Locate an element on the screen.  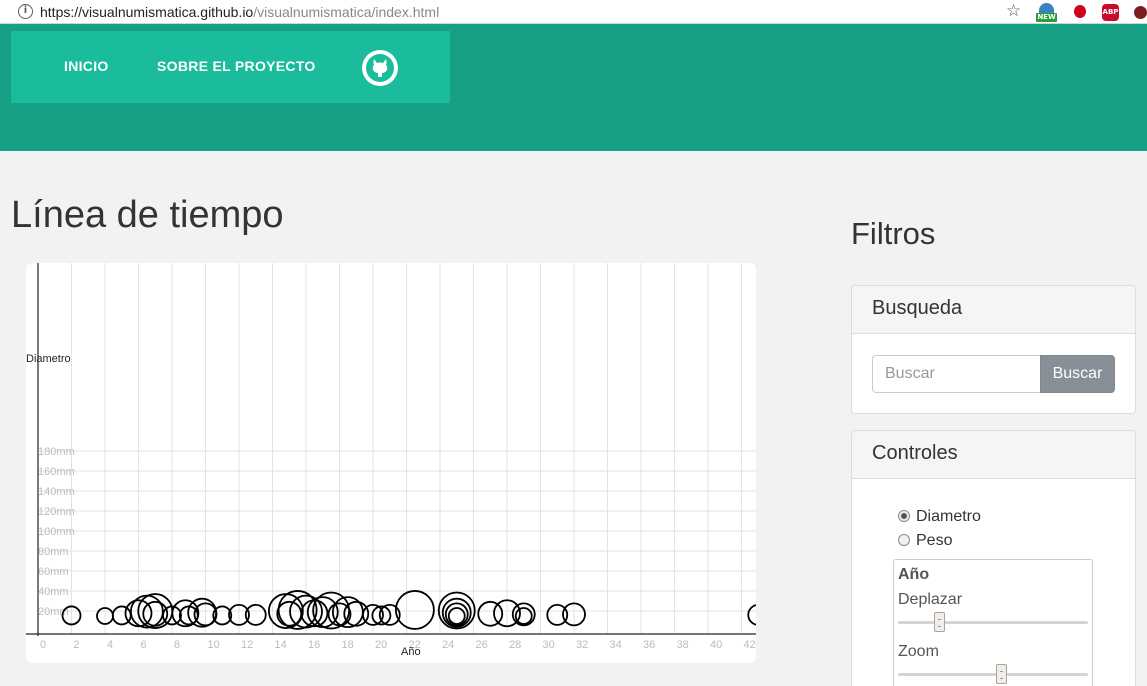
pan-slider-track is located at coordinates (993, 622).